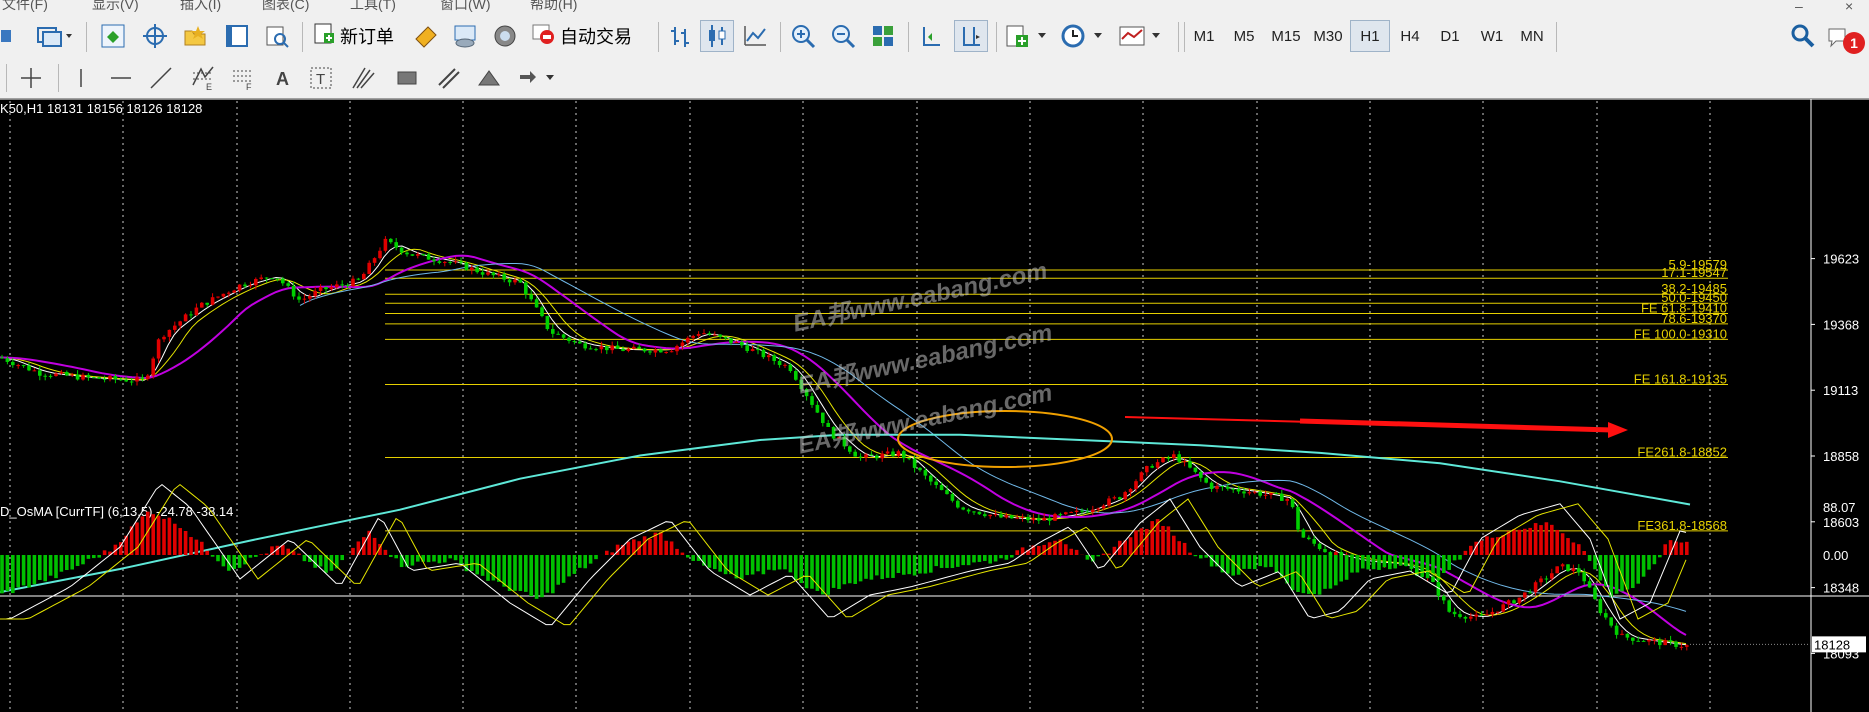 The image size is (1869, 712). Describe the element at coordinates (755, 36) in the screenshot. I see `line-chart-icon` at that location.